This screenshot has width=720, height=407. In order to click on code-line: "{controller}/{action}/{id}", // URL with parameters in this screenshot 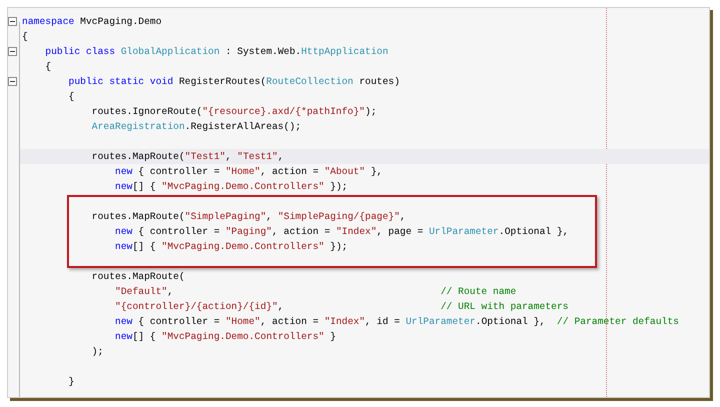, I will do `click(341, 307)`.